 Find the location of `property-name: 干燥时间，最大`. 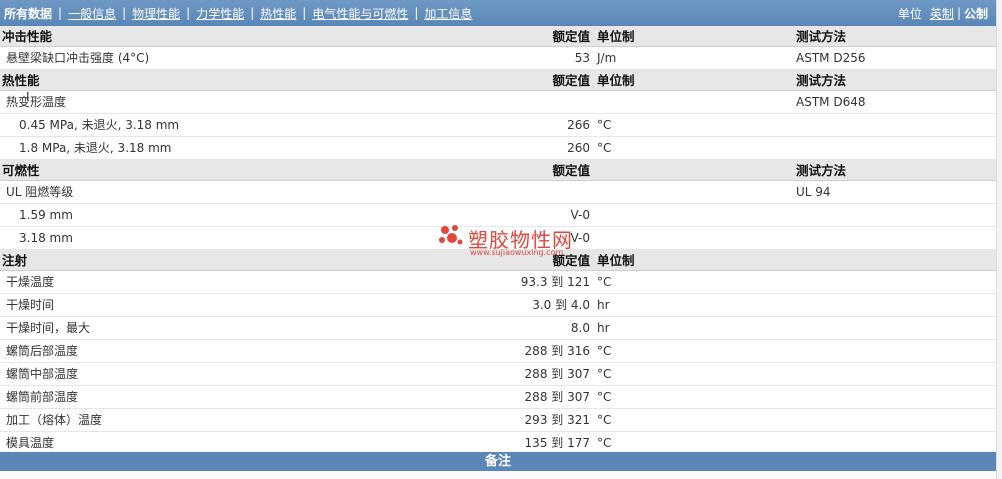

property-name: 干燥时间，最大 is located at coordinates (48, 328).